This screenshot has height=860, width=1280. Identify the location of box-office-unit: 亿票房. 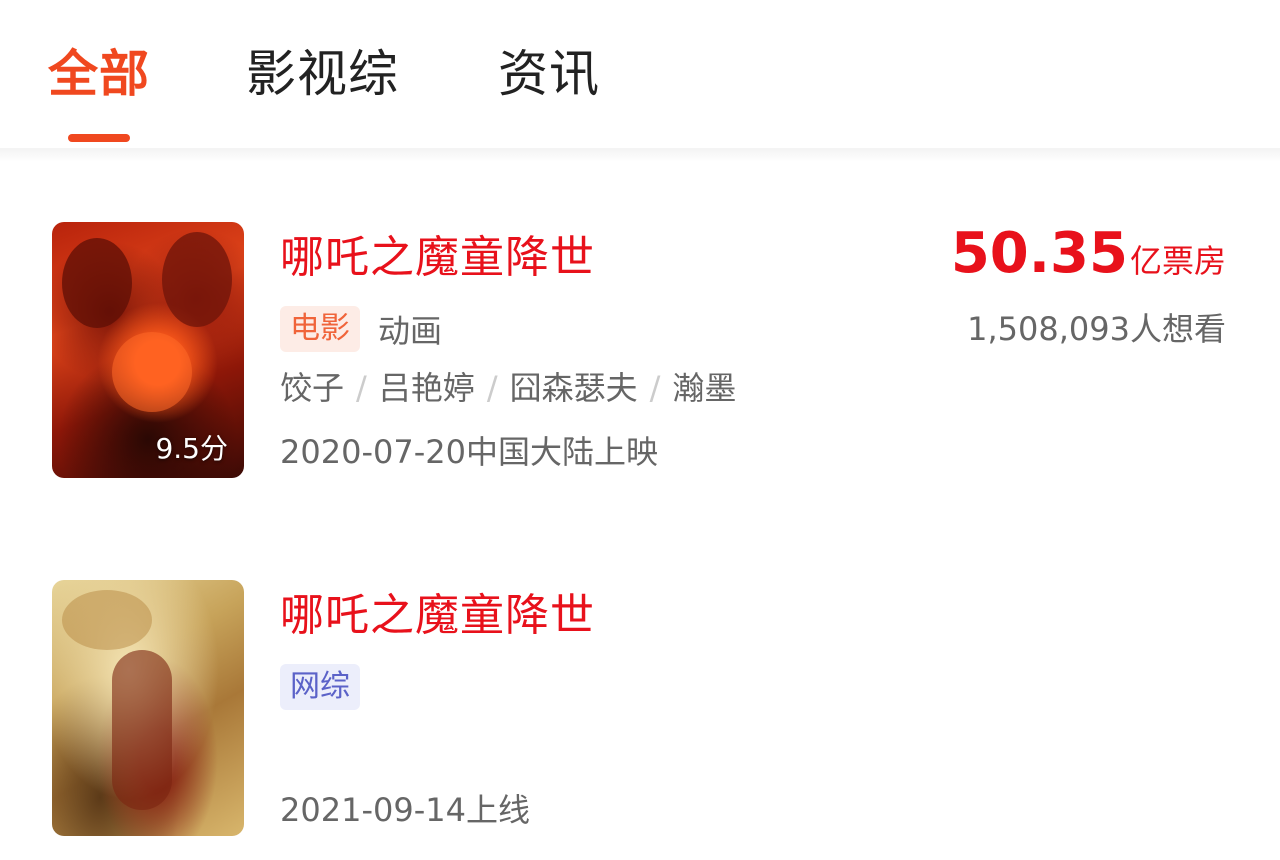
(1177, 261).